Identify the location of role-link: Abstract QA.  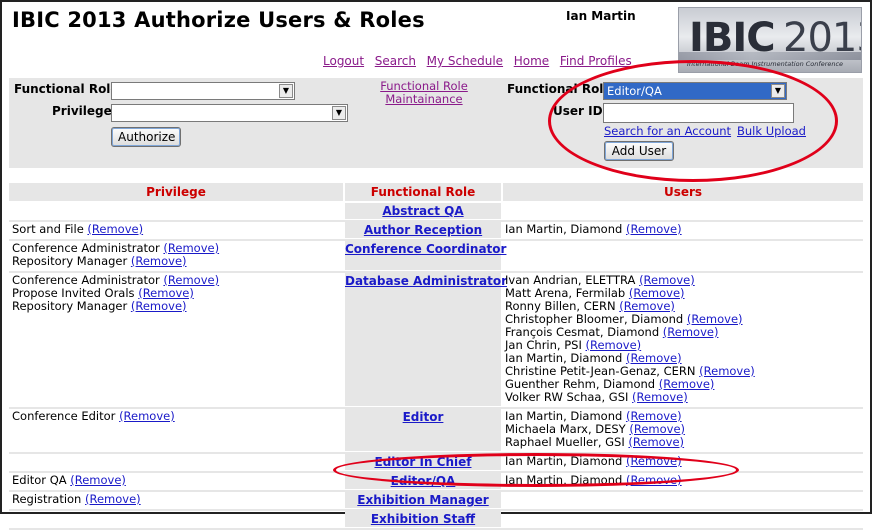
(422, 211).